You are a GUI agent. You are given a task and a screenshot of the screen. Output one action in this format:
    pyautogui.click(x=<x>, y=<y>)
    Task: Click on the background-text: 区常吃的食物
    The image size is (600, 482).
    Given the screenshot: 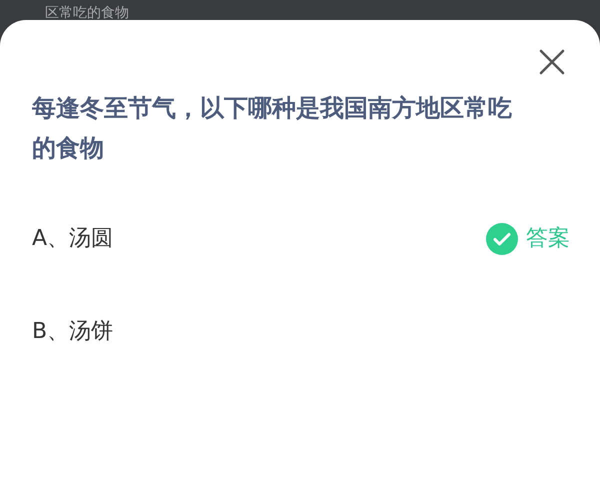 What is the action you would take?
    pyautogui.click(x=87, y=12)
    